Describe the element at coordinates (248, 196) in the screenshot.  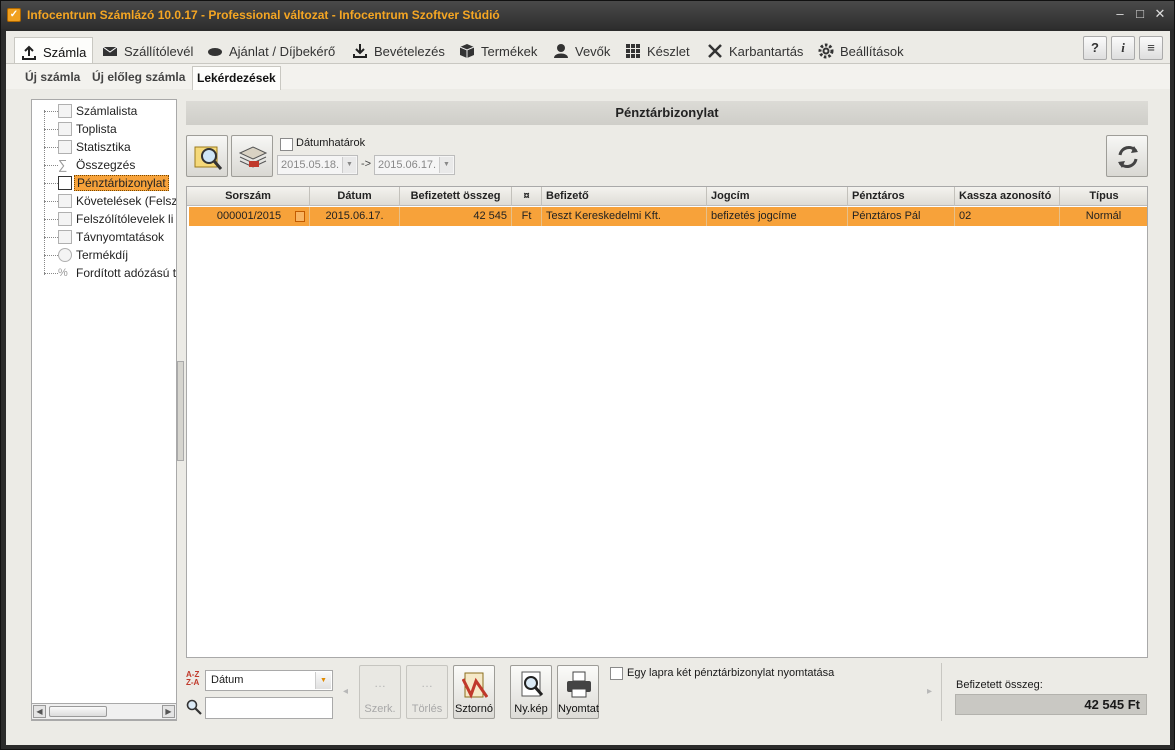
I see `column-header: Sorszám` at that location.